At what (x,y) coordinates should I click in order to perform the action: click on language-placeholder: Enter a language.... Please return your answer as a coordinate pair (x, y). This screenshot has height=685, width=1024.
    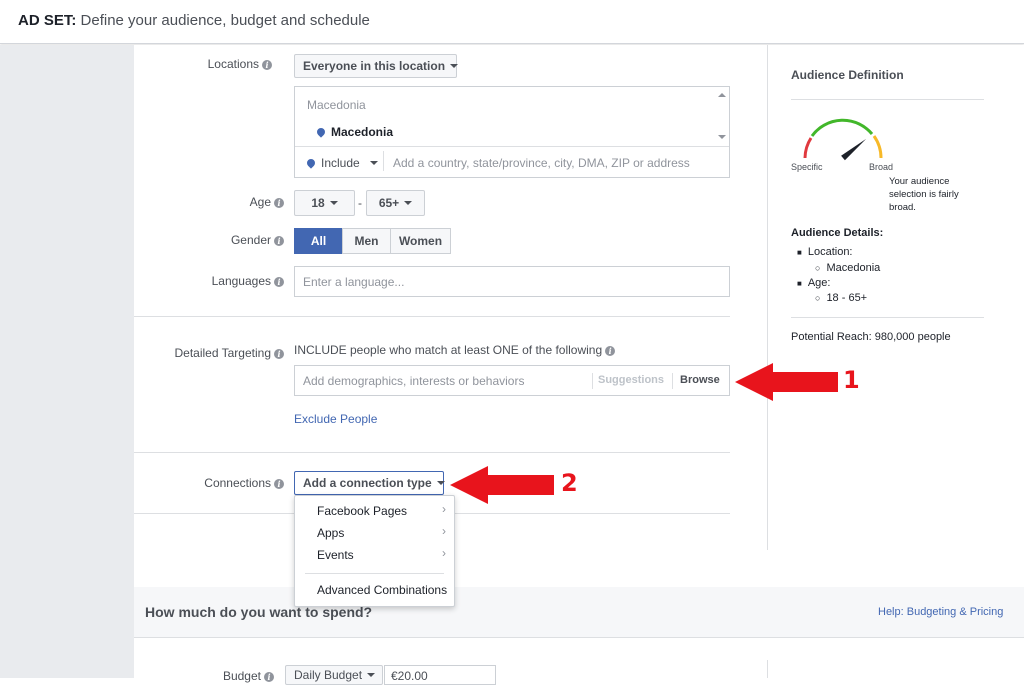
    Looking at the image, I should click on (354, 282).